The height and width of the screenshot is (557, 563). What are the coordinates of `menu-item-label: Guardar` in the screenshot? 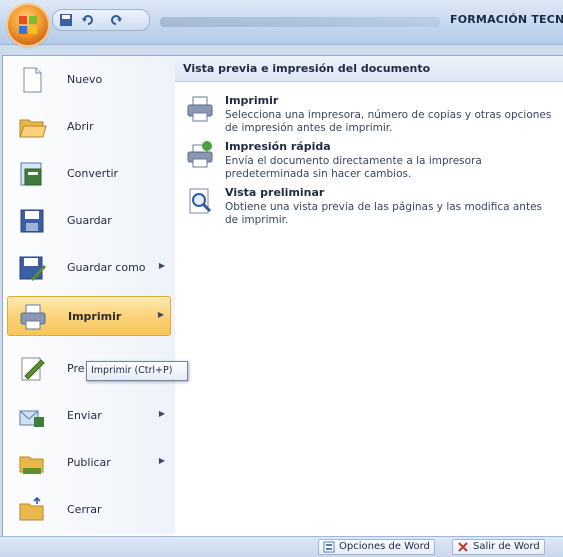 It's located at (89, 220).